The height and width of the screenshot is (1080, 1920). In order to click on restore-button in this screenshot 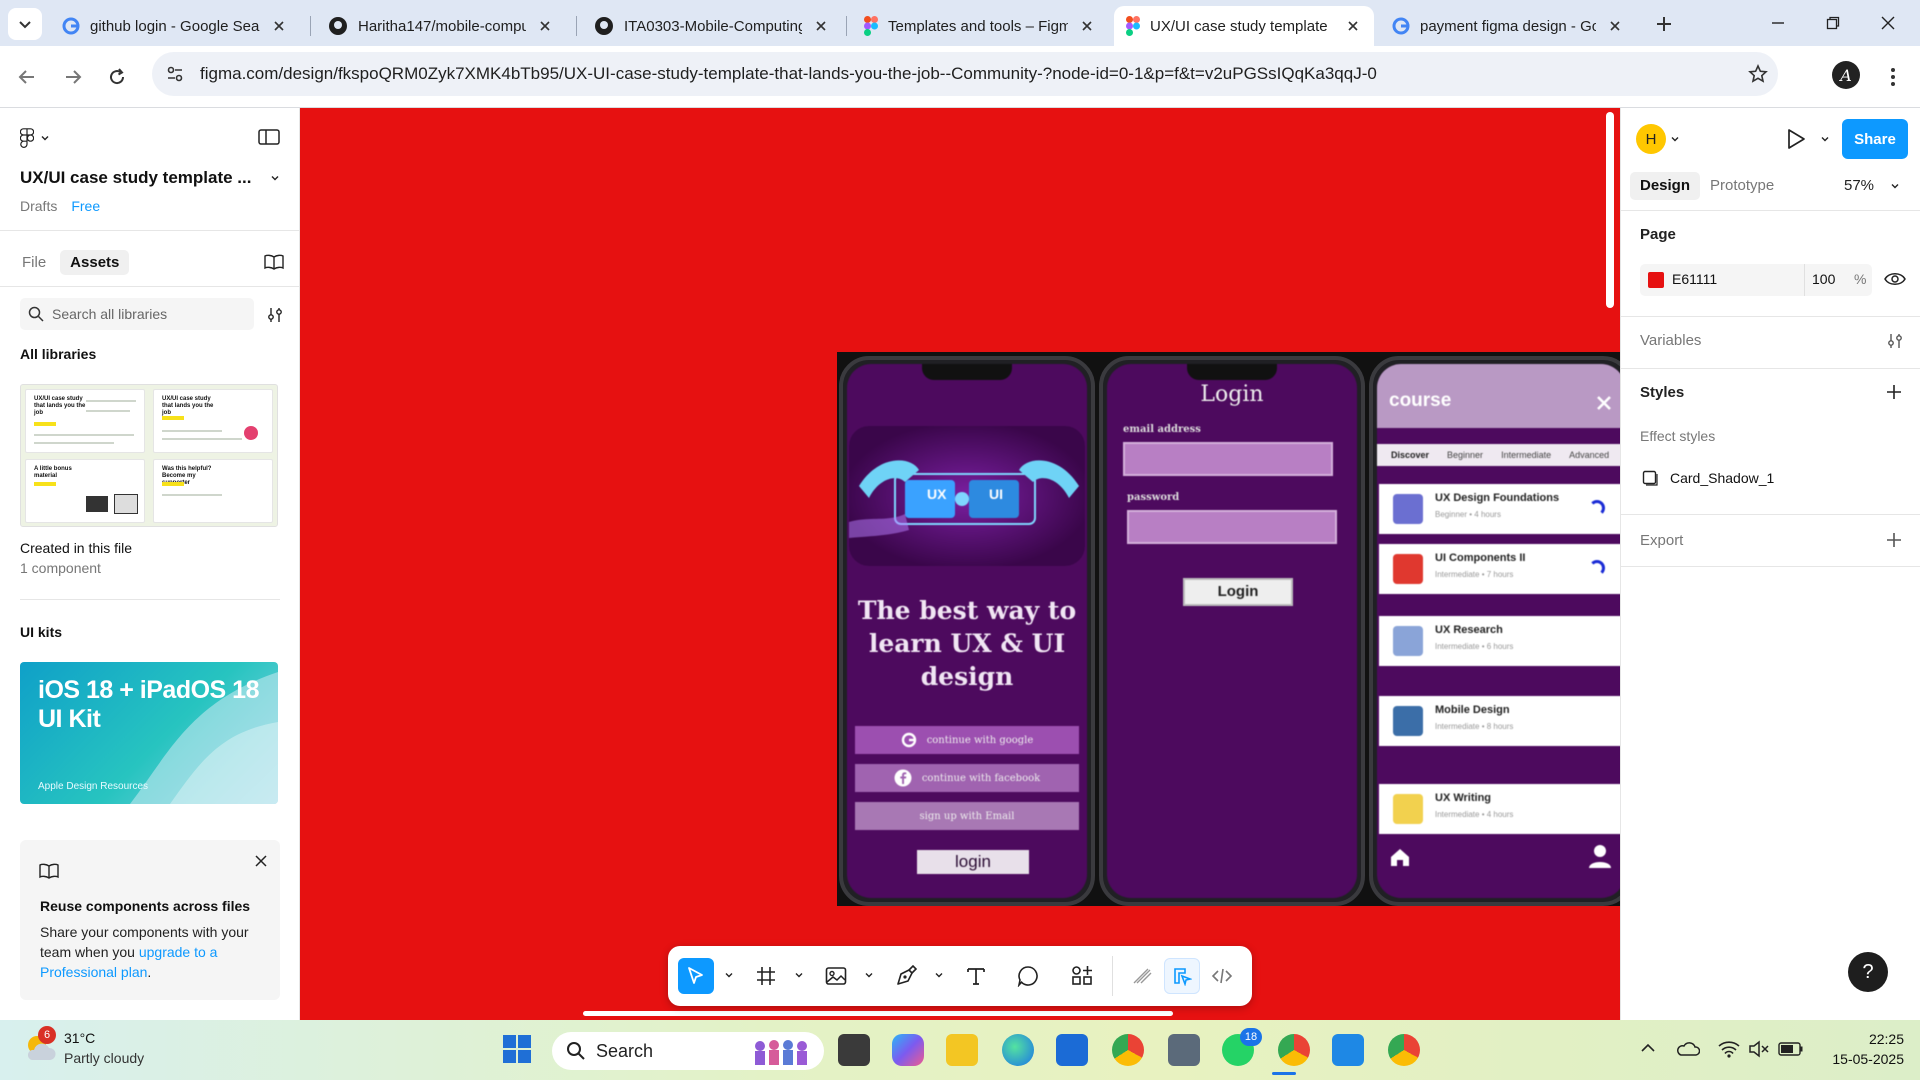, I will do `click(1833, 23)`.